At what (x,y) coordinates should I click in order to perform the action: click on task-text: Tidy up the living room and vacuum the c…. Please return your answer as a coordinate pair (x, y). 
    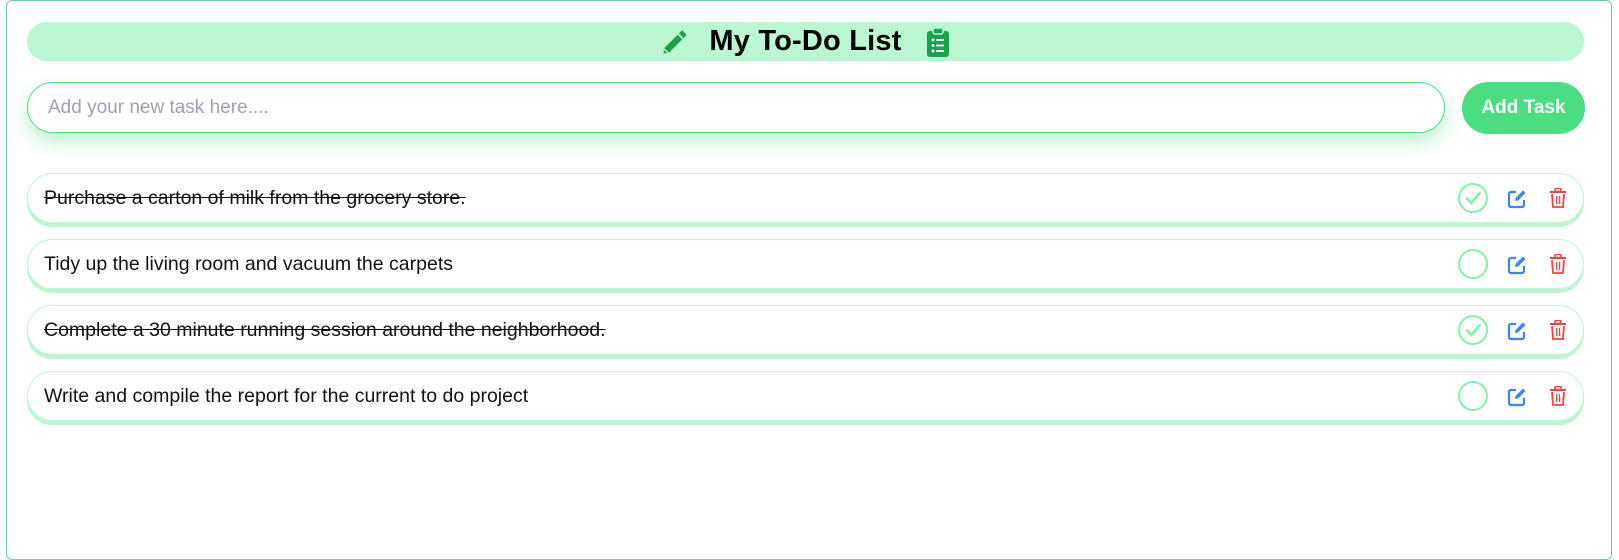
    Looking at the image, I should click on (248, 263).